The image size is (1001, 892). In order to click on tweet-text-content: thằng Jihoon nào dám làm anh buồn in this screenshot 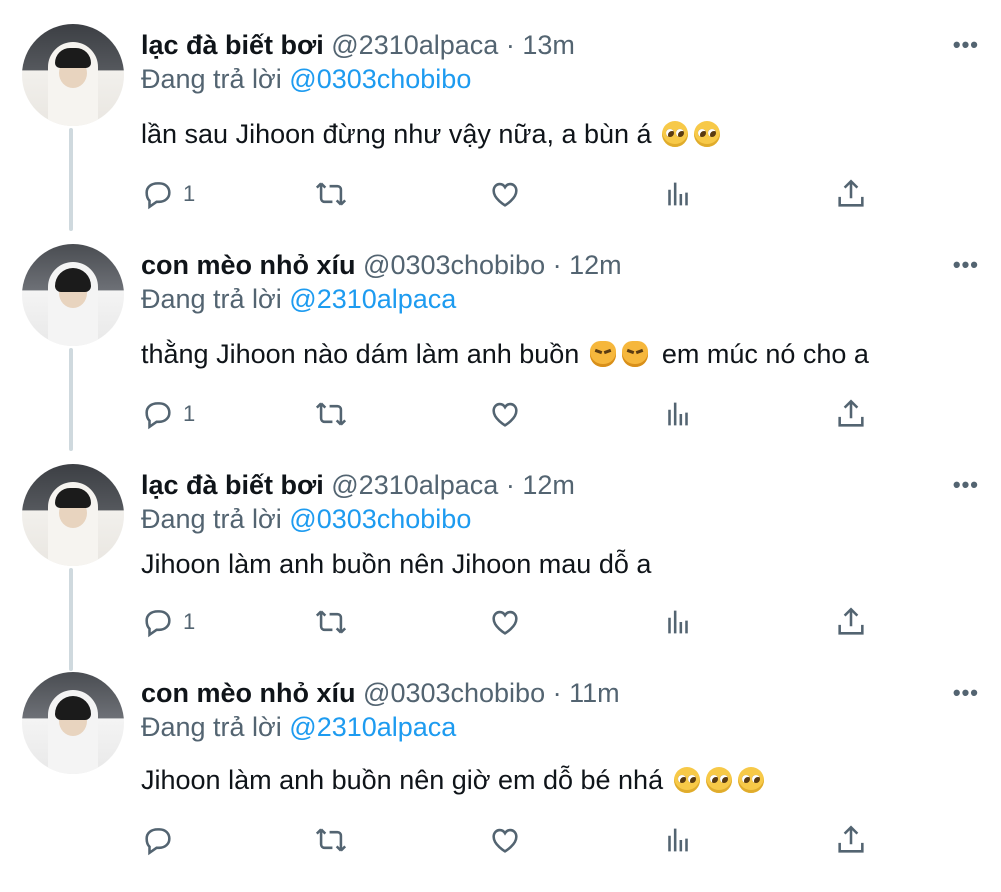, I will do `click(360, 354)`.